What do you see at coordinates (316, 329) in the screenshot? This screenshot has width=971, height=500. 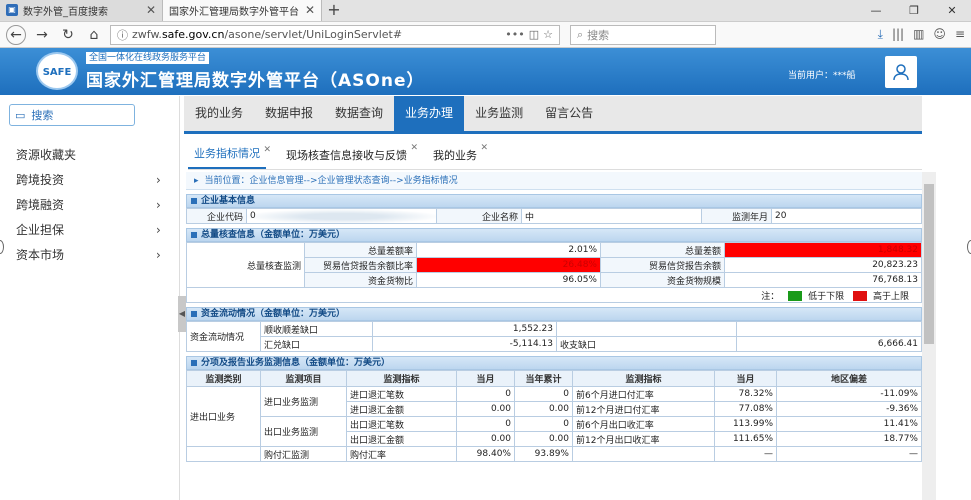 I see `flow-gap-label: 顺收顺差缺口` at bounding box center [316, 329].